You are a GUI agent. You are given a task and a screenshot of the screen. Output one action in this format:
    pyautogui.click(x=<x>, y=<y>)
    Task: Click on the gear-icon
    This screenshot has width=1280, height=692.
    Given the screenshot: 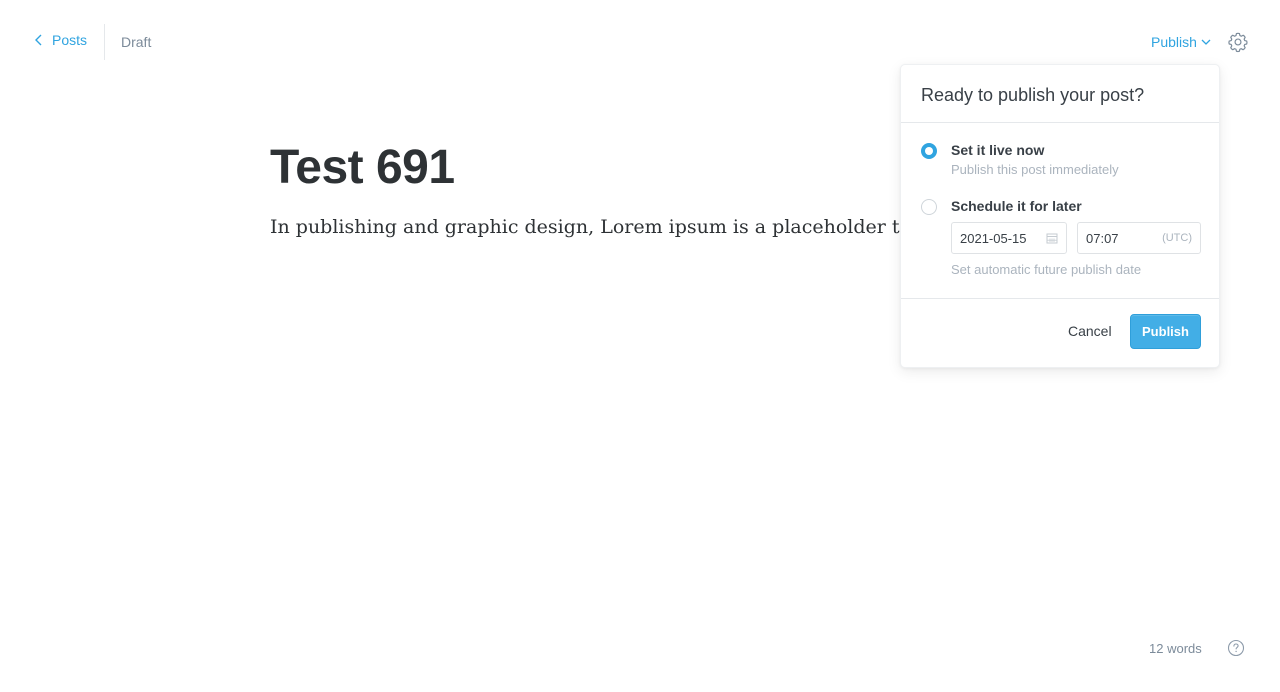 What is the action you would take?
    pyautogui.click(x=1238, y=42)
    